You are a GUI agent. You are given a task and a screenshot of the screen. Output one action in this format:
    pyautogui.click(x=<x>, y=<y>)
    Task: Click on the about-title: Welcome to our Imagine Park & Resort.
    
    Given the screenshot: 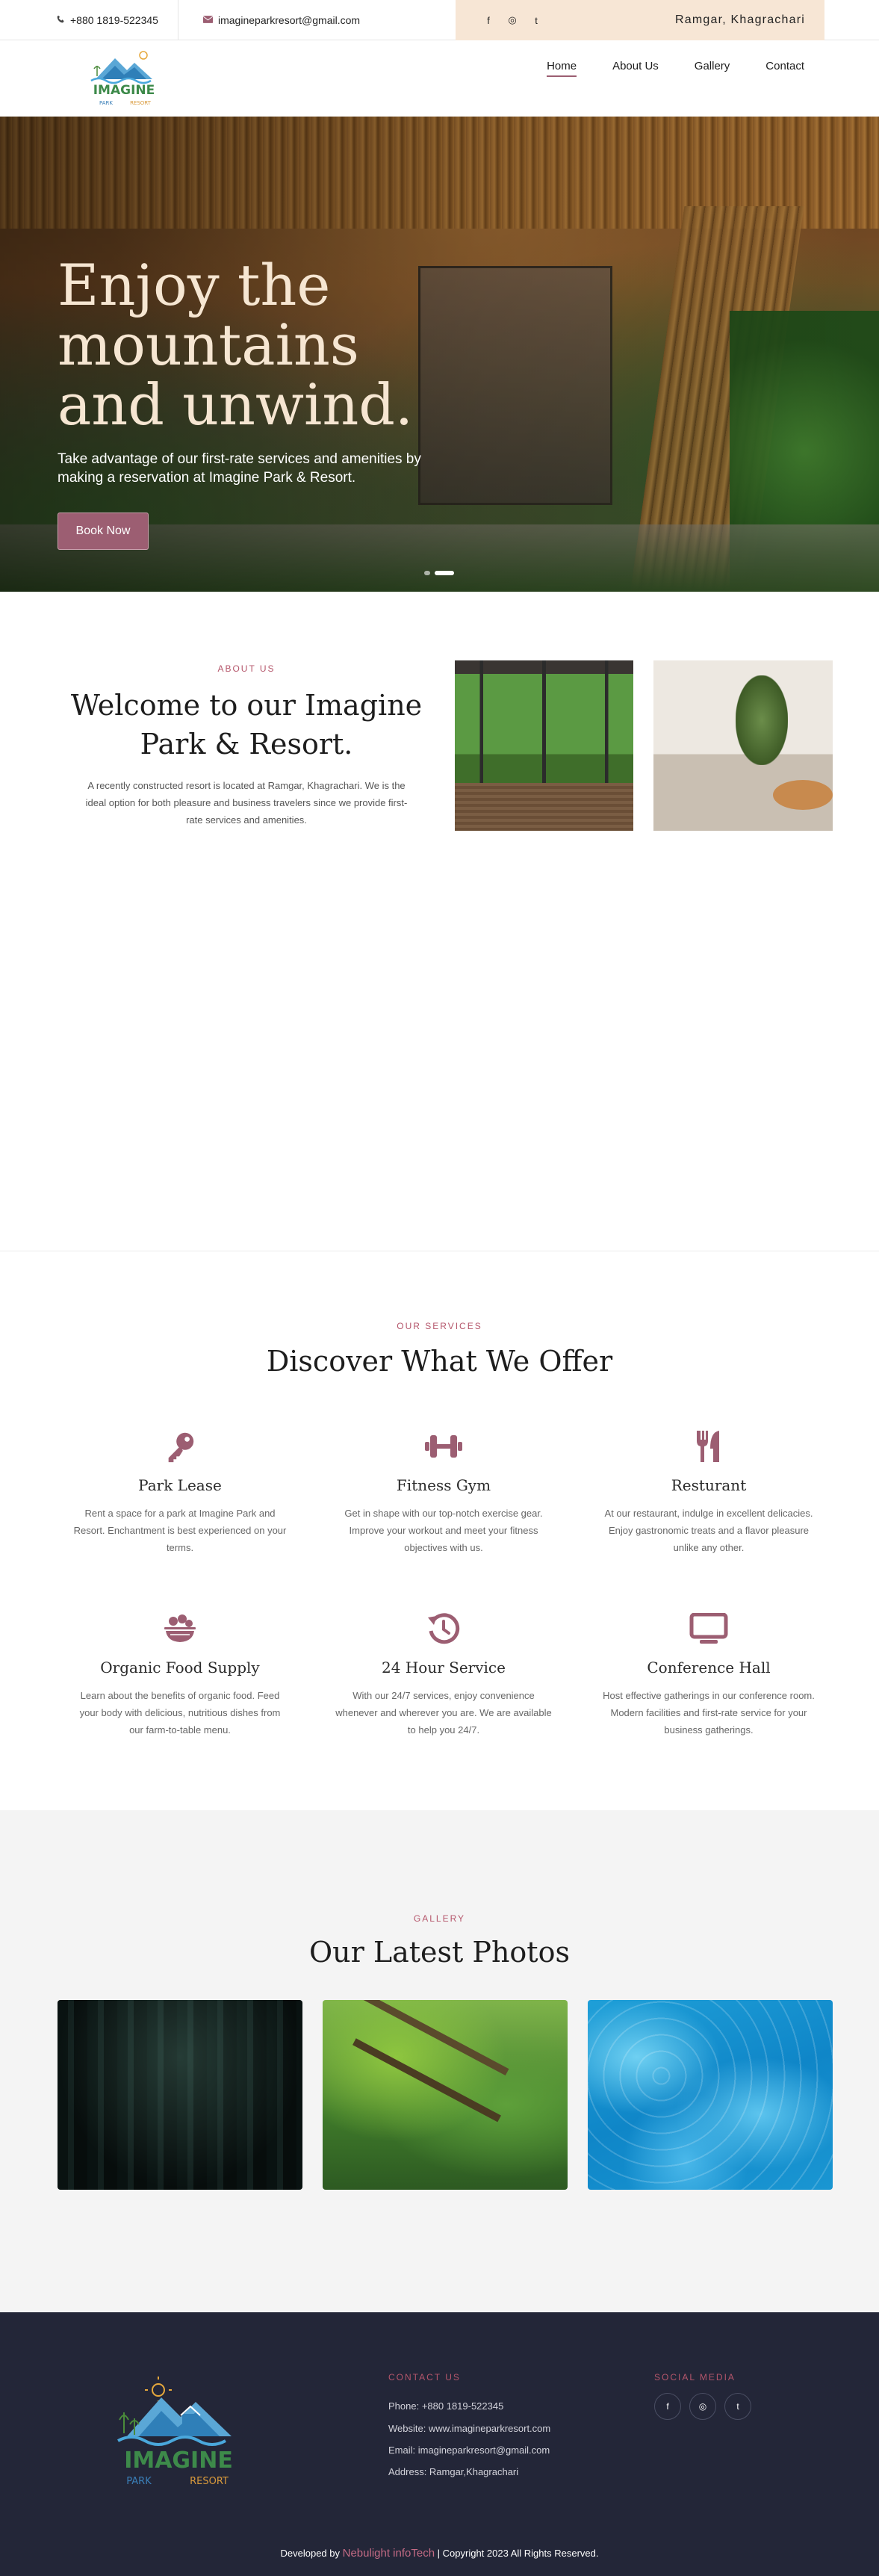 What is the action you would take?
    pyautogui.click(x=247, y=725)
    